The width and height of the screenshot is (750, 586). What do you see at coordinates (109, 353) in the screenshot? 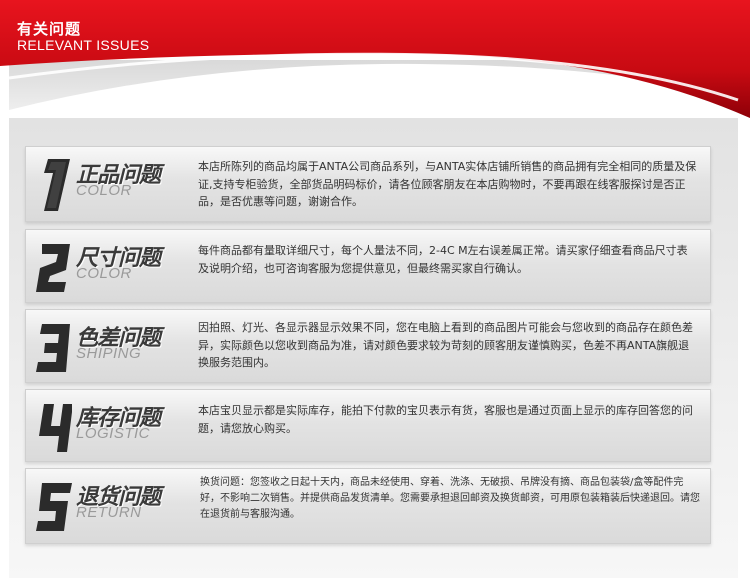
I see `issue-title-en: SHIPING` at bounding box center [109, 353].